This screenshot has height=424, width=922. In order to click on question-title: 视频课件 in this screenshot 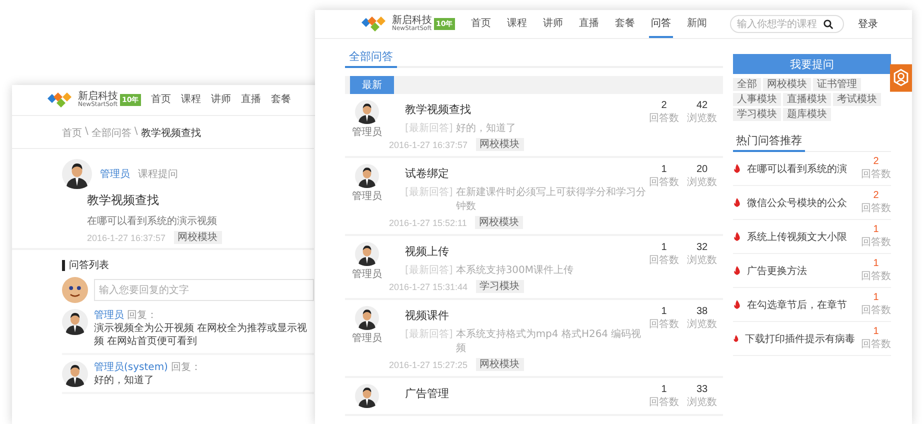, I will do `click(527, 315)`.